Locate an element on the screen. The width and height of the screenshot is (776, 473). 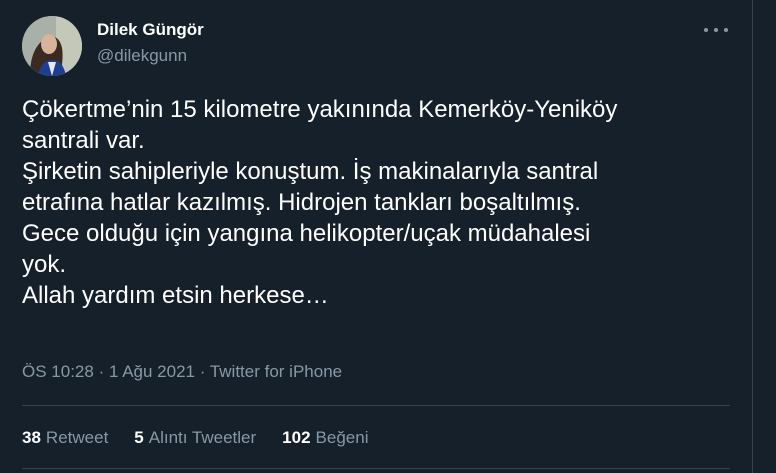
retweets-label: Retweet is located at coordinates (77, 437).